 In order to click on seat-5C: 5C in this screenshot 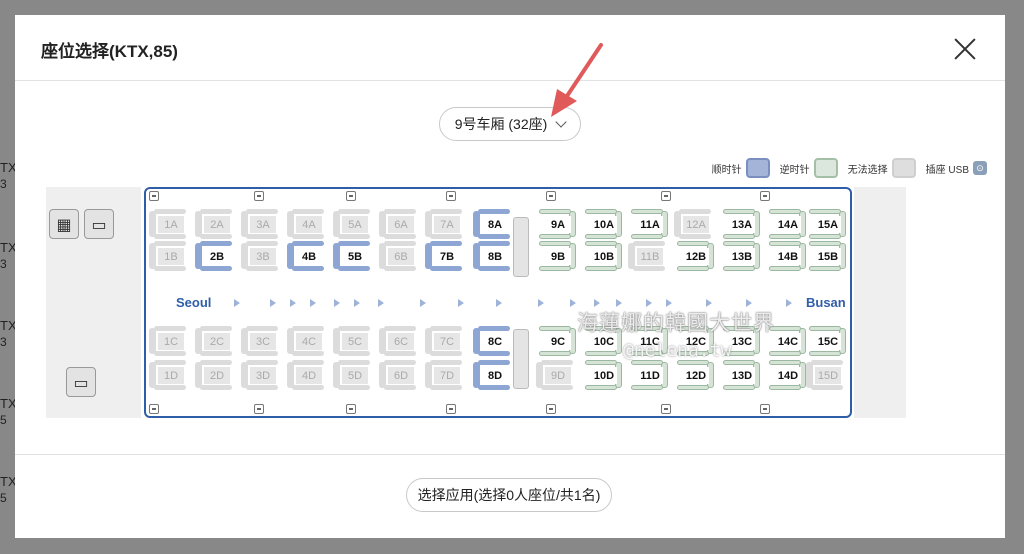, I will do `click(353, 341)`.